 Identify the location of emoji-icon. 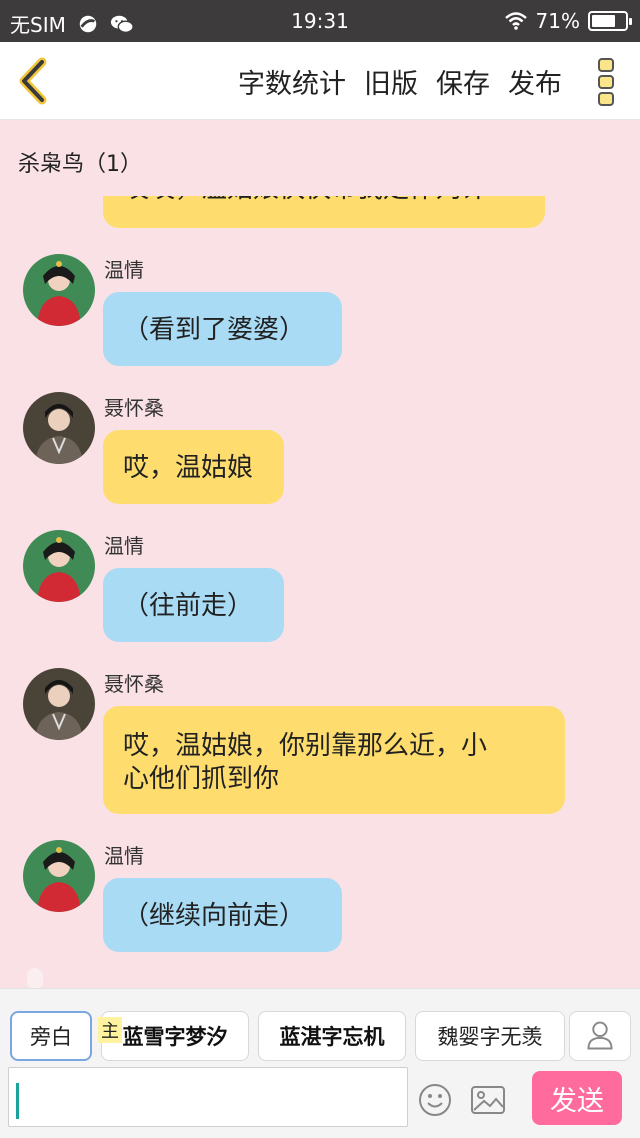
(435, 1100).